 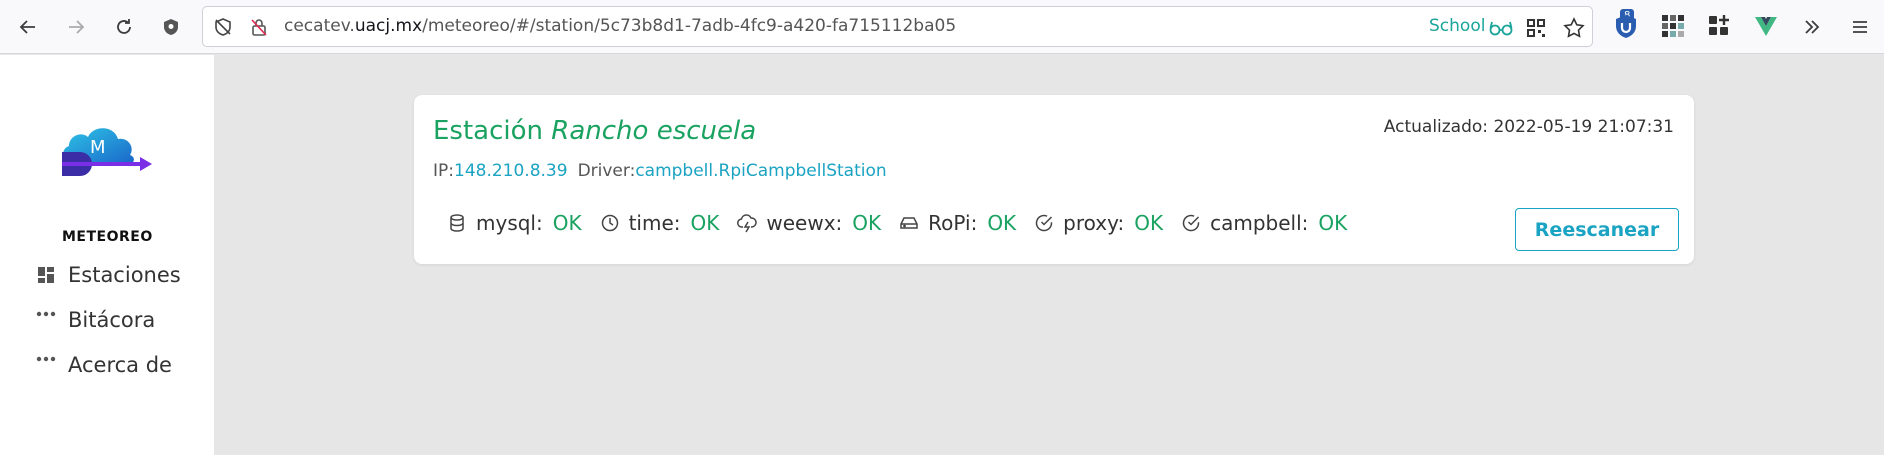 I want to click on apps-add-extension-icon, so click(x=1719, y=26).